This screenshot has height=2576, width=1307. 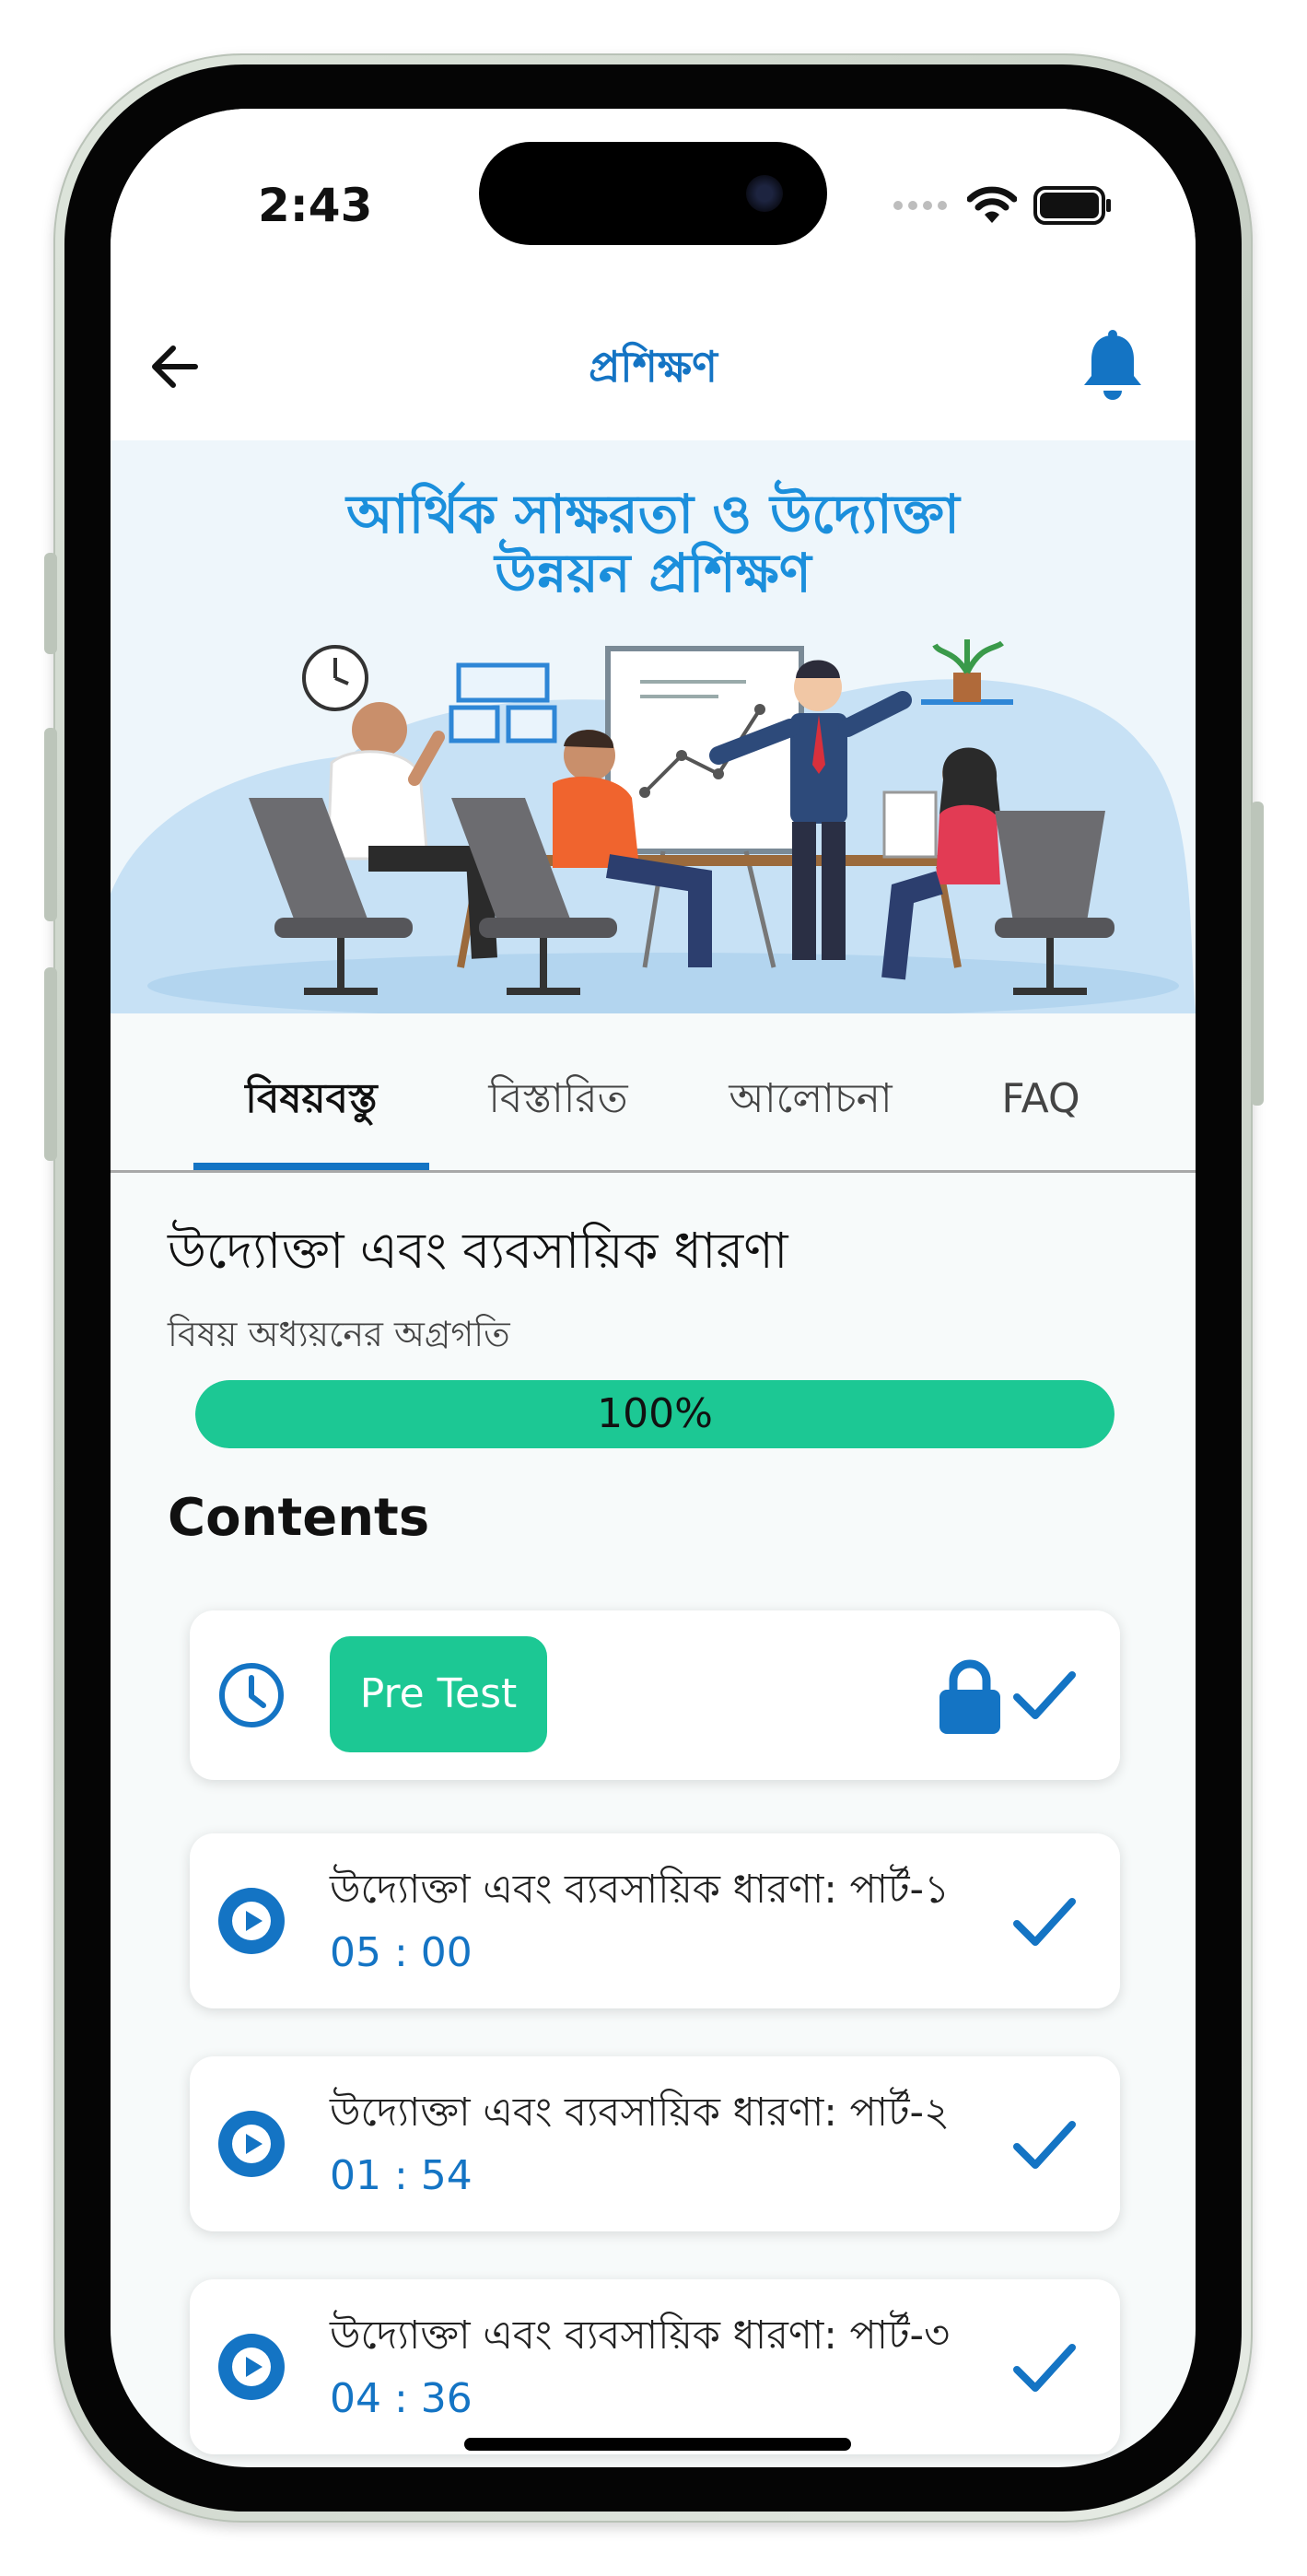 I want to click on lock-icon, so click(x=970, y=1696).